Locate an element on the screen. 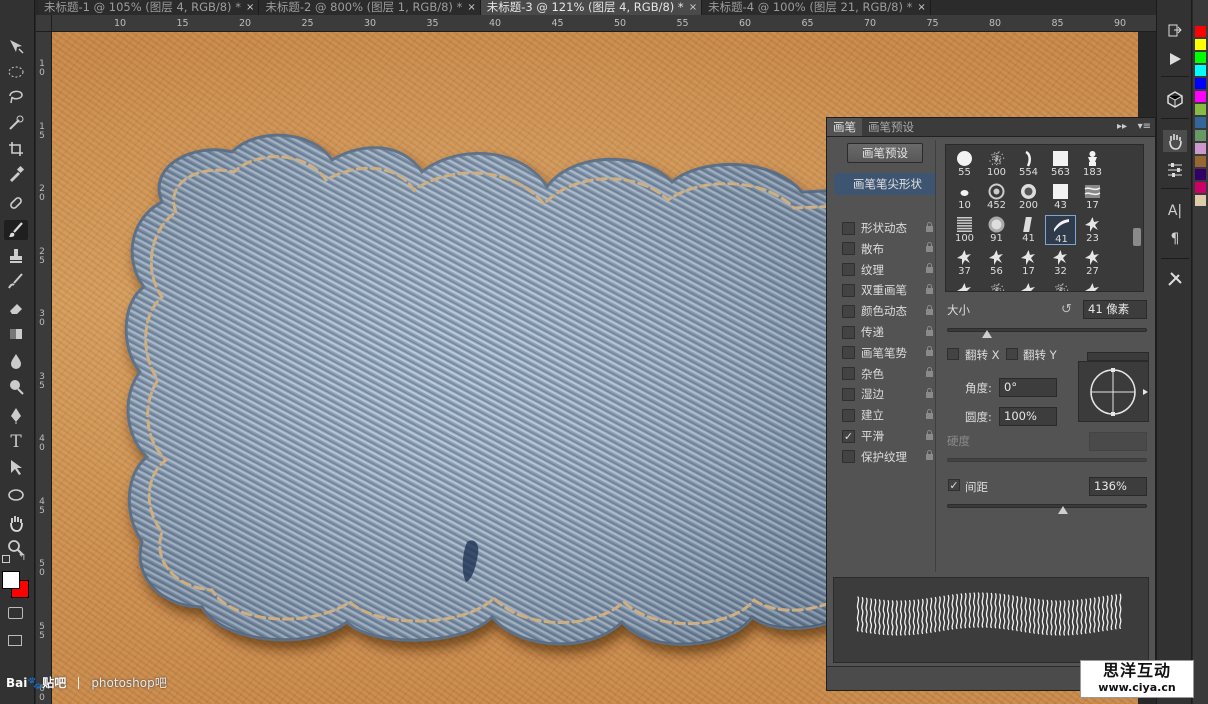 The image size is (1208, 704). shape-icon is located at coordinates (16, 495).